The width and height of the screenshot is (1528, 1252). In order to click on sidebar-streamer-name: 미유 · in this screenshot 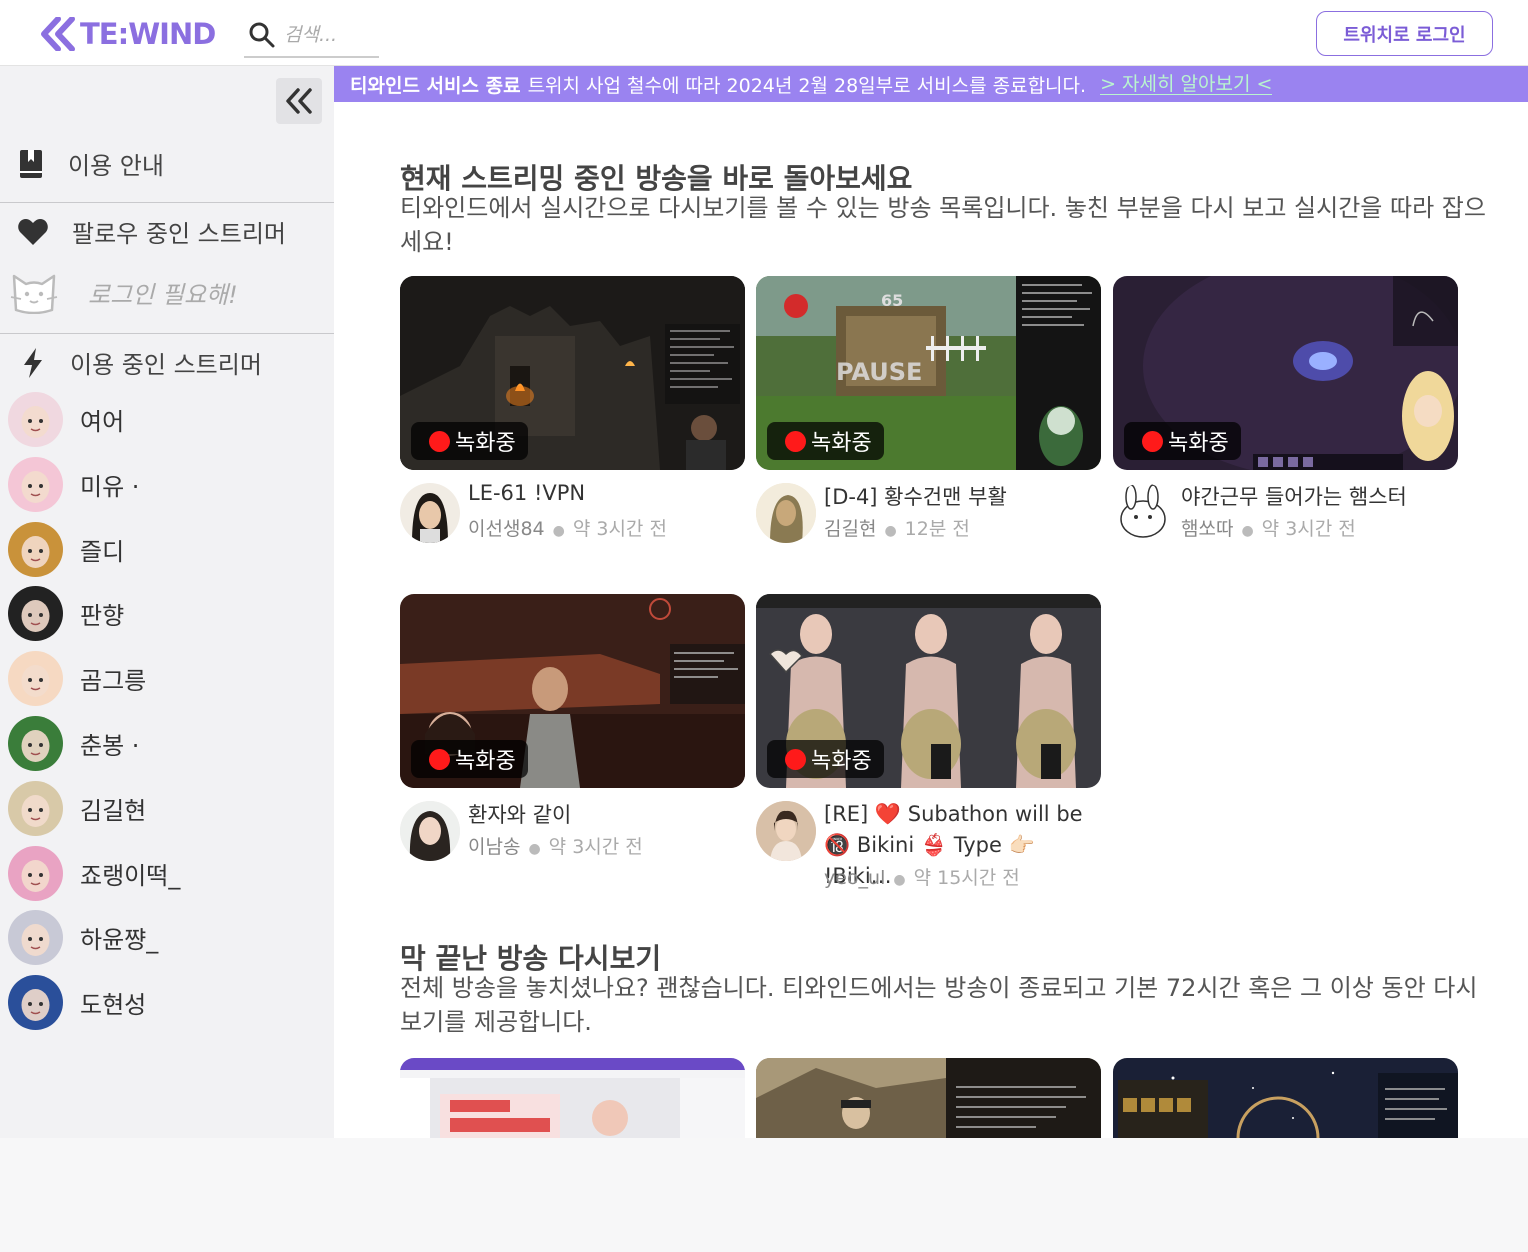, I will do `click(110, 487)`.